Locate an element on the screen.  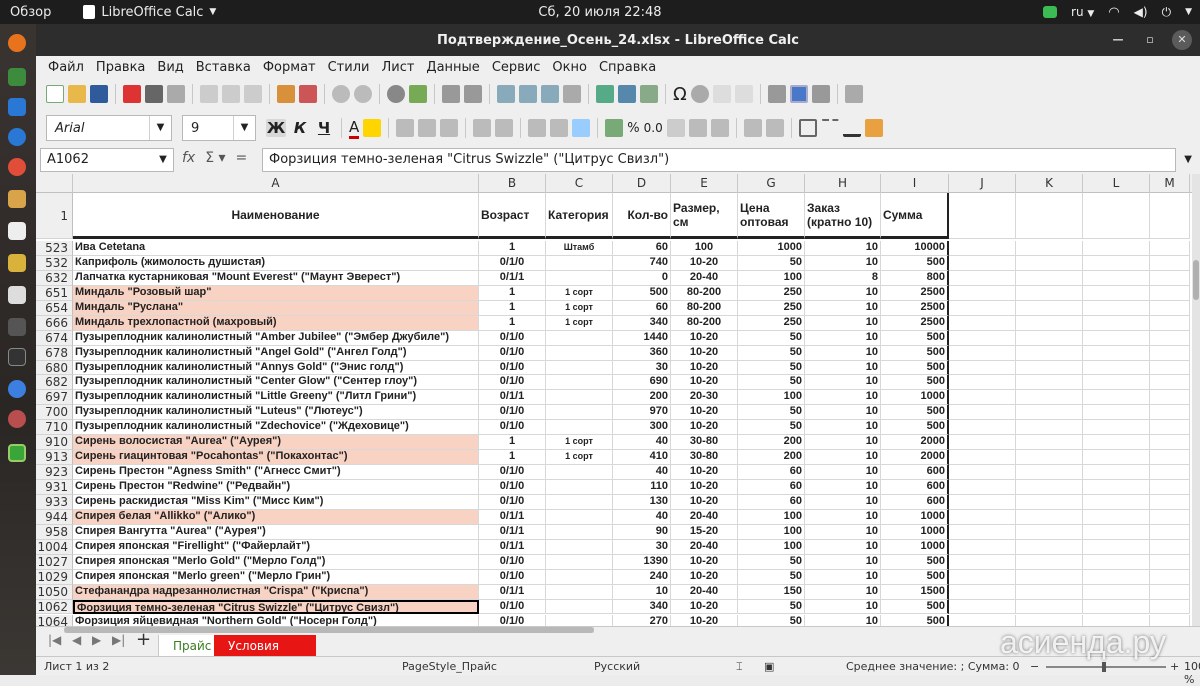
cell-price: 100 is located at coordinates (771, 532).